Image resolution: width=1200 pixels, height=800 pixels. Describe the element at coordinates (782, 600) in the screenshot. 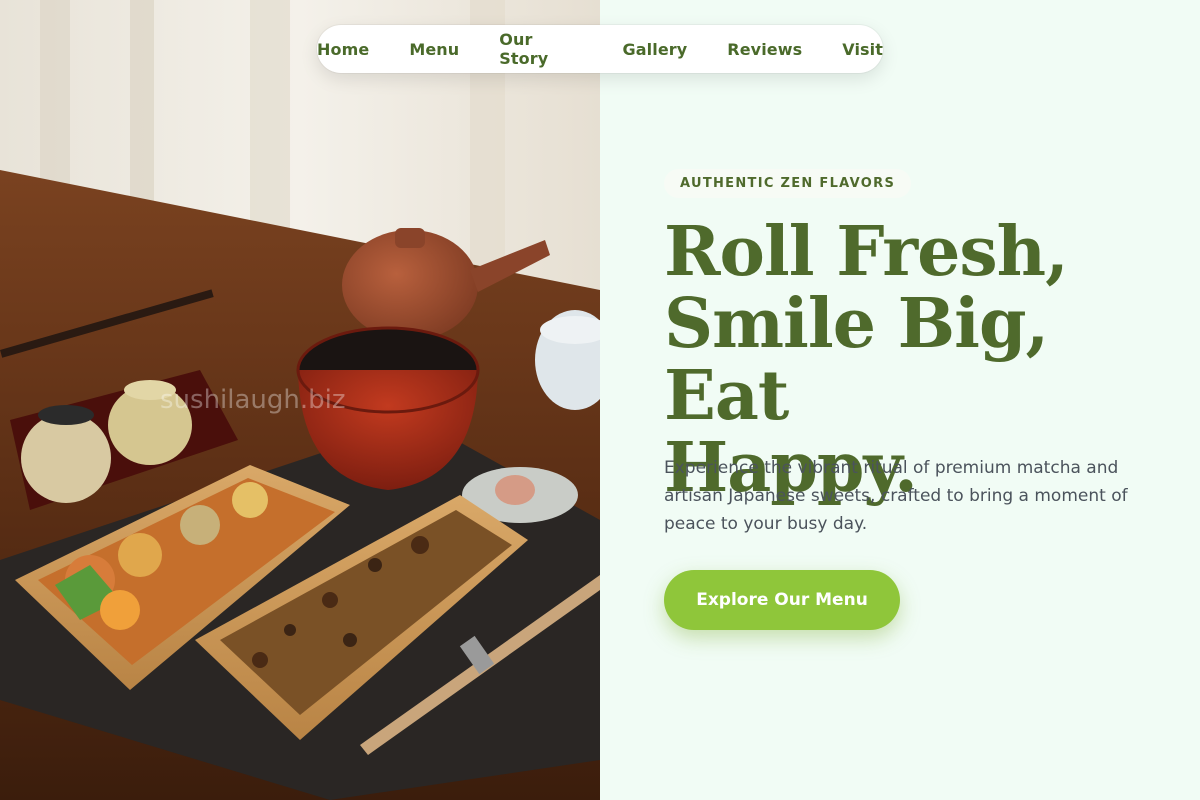

I see `explore-menu-button: Explore Our Menu` at that location.